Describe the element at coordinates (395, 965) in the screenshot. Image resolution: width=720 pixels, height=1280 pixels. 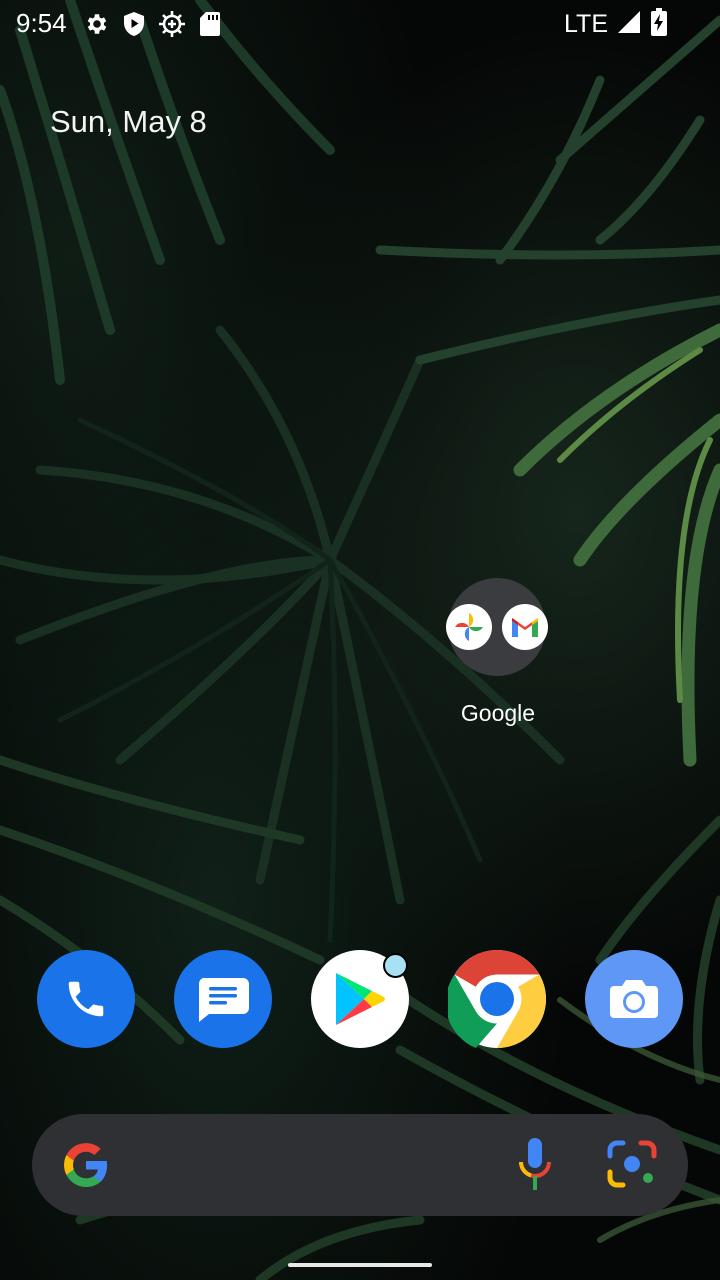
I see `notification-dot` at that location.